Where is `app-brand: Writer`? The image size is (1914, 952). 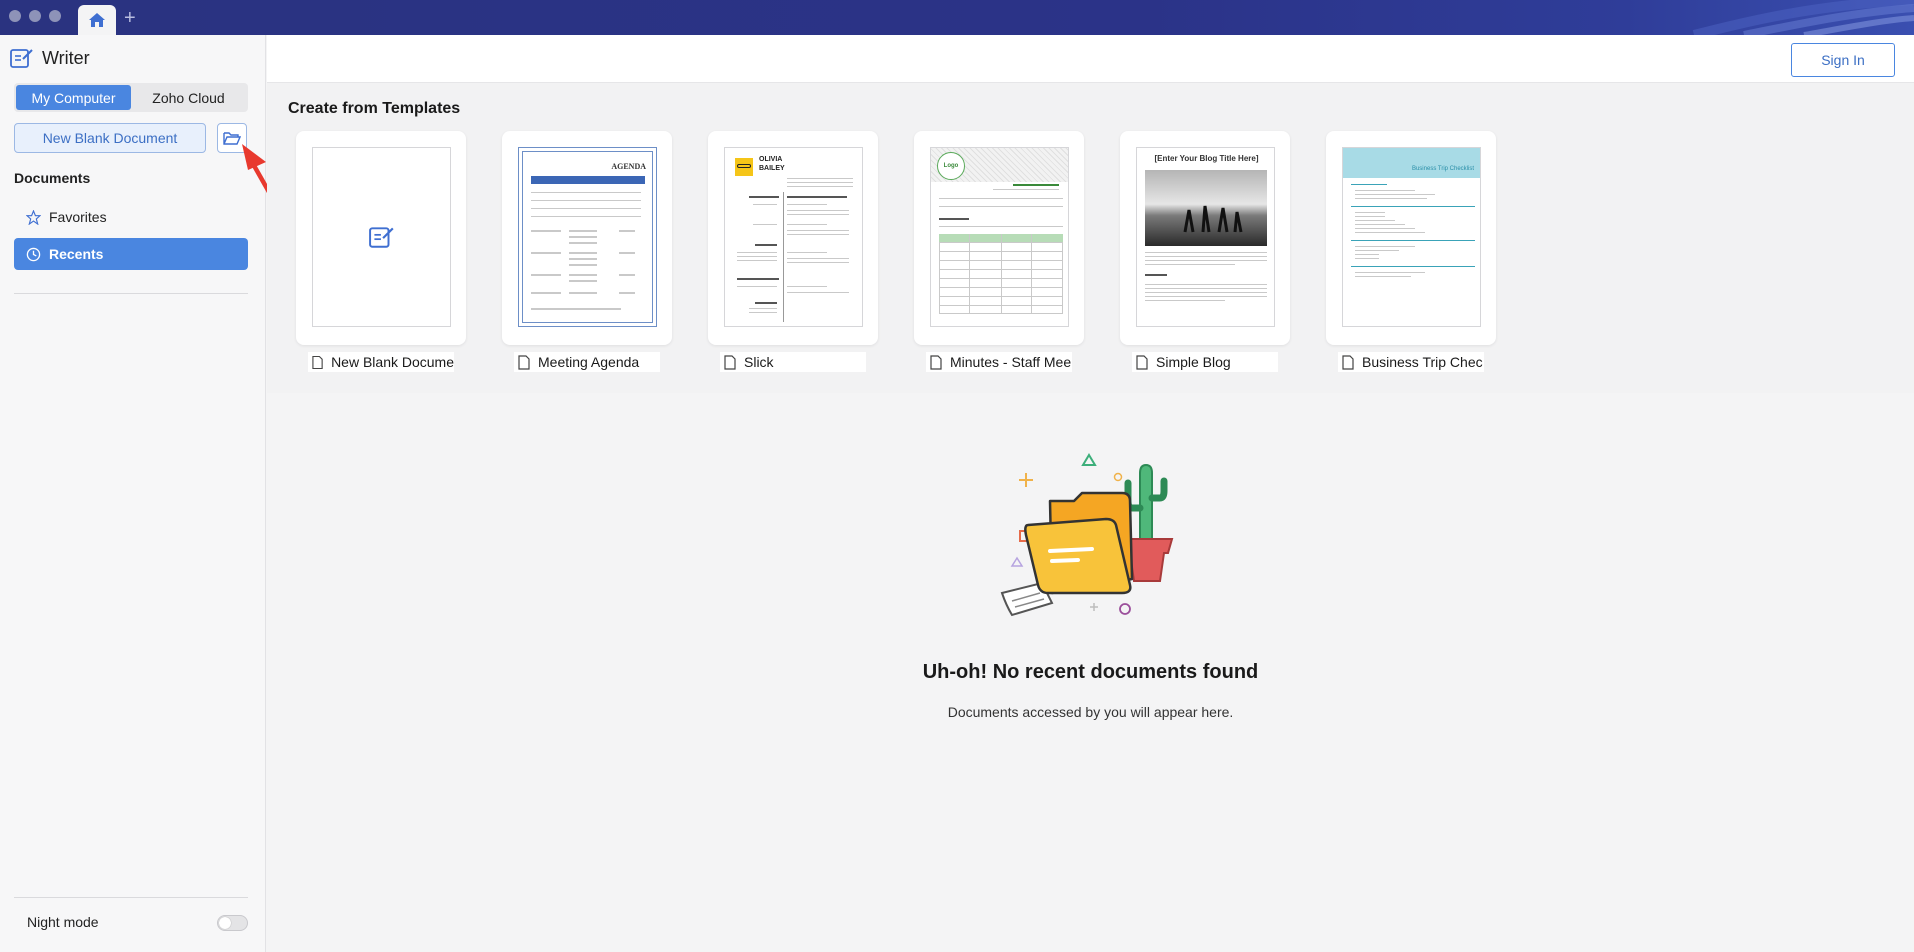 app-brand: Writer is located at coordinates (50, 58).